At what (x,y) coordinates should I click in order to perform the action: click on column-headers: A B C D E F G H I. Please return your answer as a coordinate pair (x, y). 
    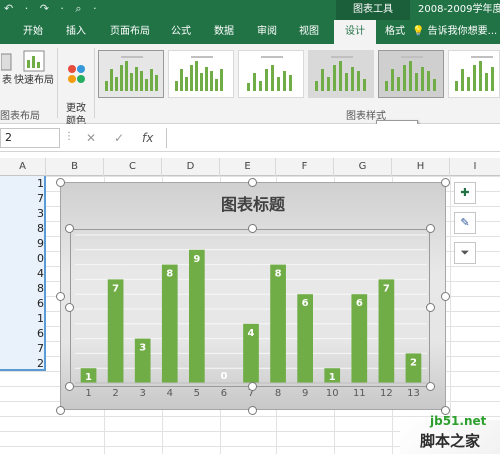
    Looking at the image, I should click on (250, 167).